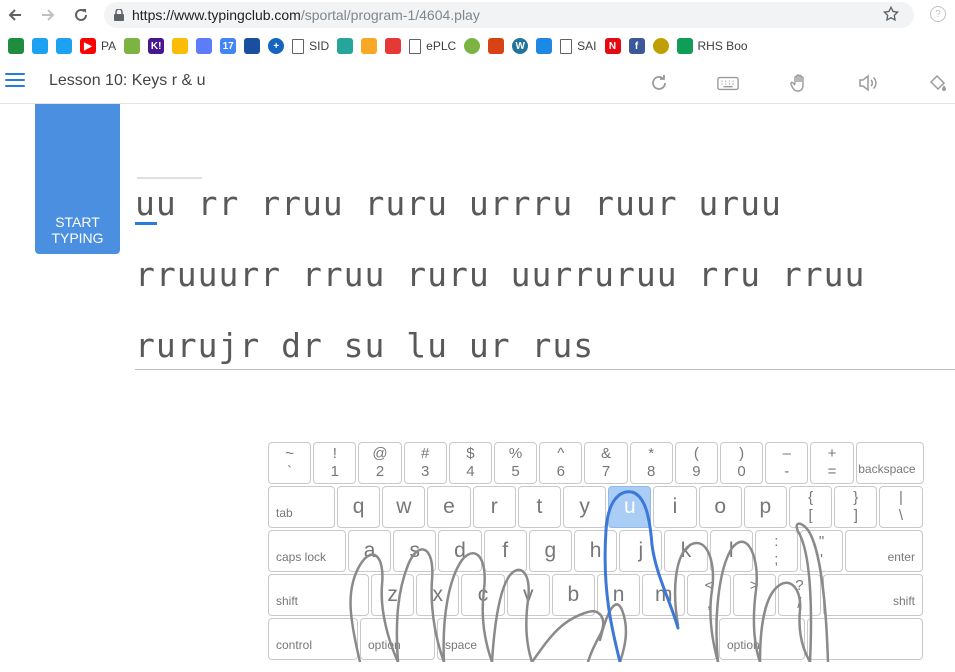 The width and height of the screenshot is (955, 672). I want to click on key-enter: enter, so click(884, 551).